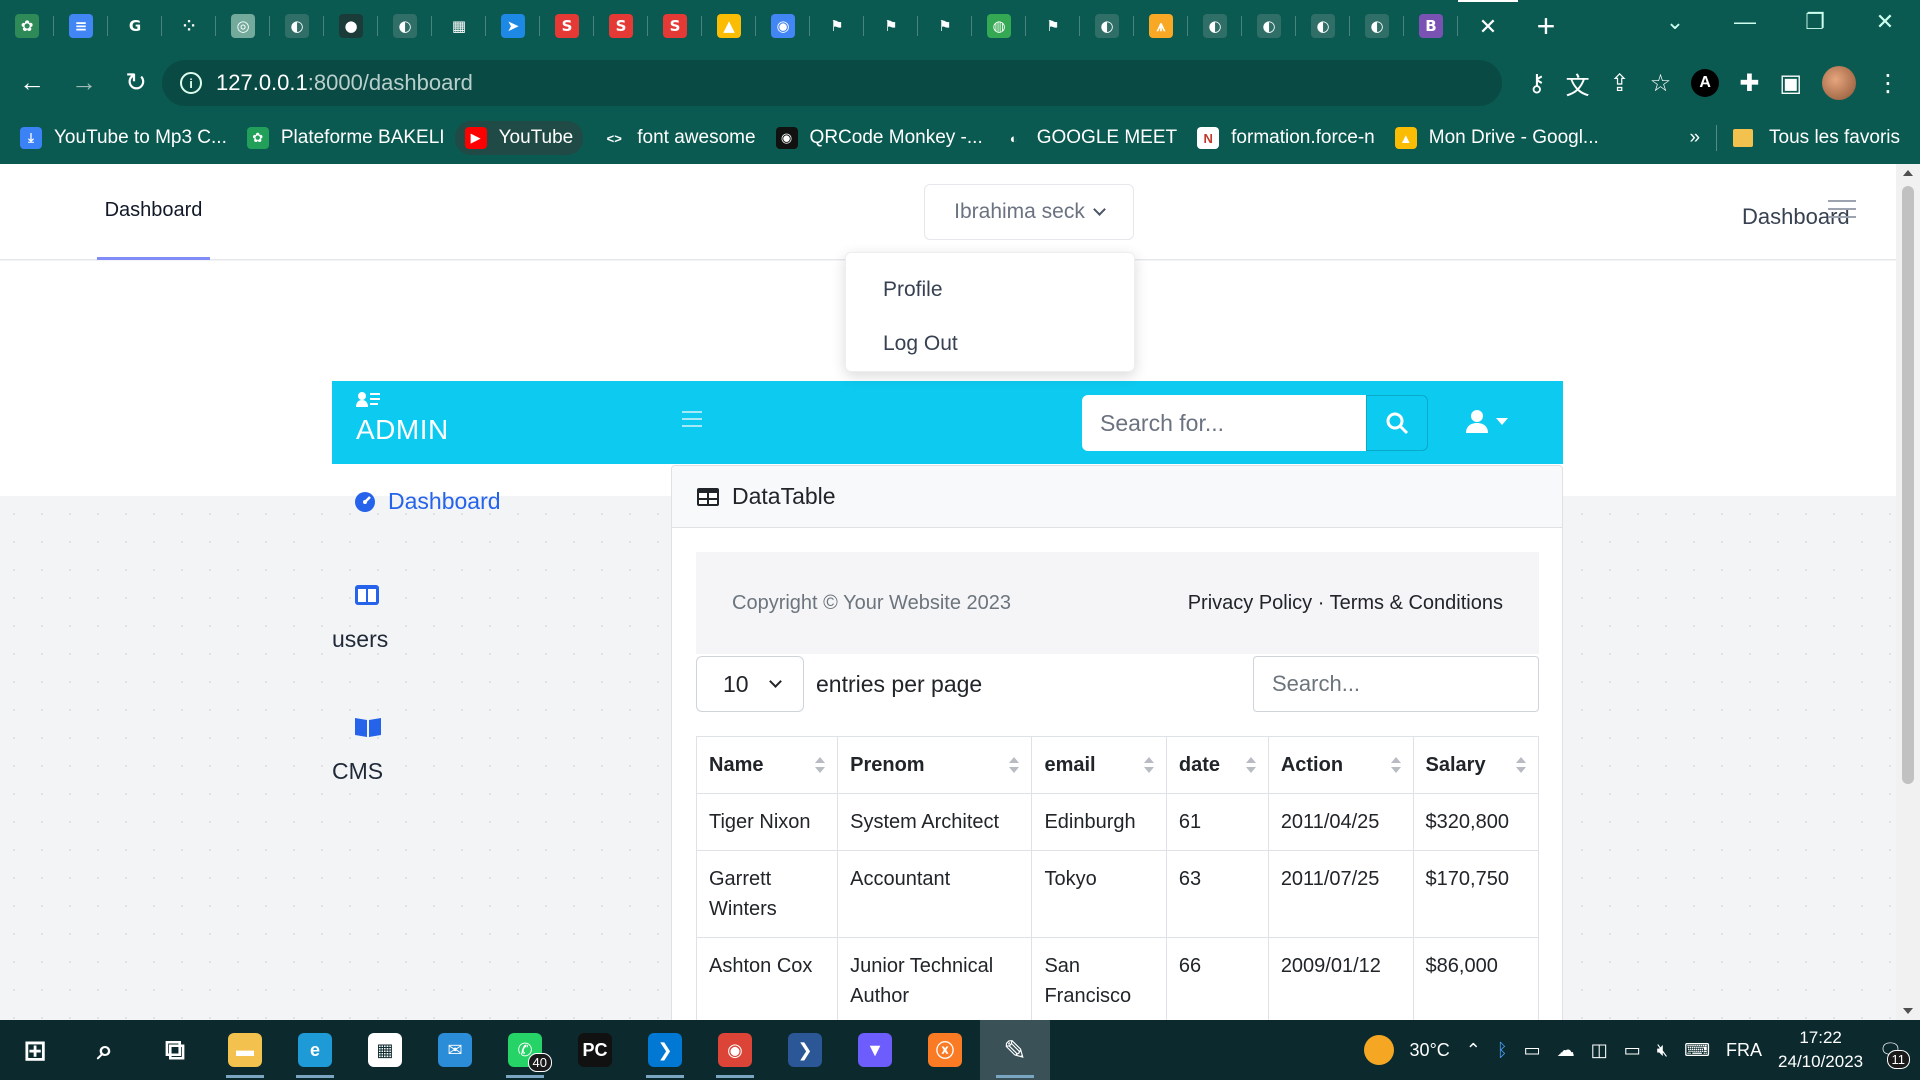  What do you see at coordinates (402, 418) in the screenshot?
I see `admin-brand: ADMIN` at bounding box center [402, 418].